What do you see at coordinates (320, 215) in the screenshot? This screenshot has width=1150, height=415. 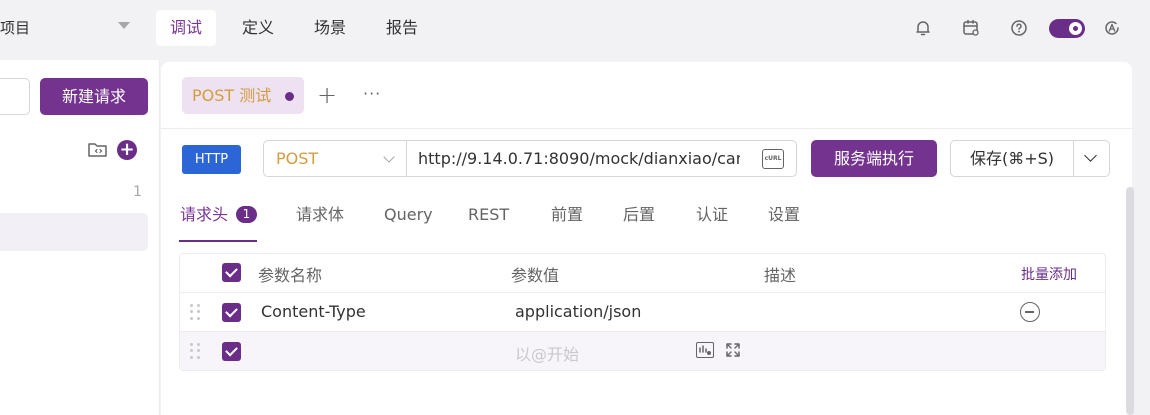 I see `subtab-body: 请求体` at bounding box center [320, 215].